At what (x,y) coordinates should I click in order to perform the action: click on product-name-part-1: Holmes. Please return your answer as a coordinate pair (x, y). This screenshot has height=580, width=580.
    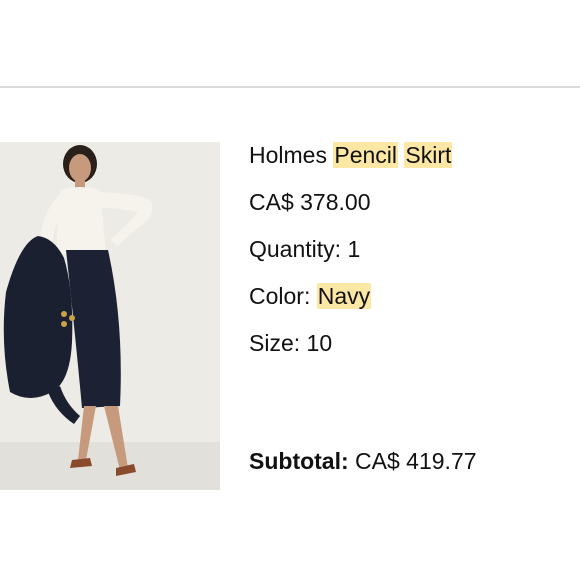
    Looking at the image, I should click on (288, 155).